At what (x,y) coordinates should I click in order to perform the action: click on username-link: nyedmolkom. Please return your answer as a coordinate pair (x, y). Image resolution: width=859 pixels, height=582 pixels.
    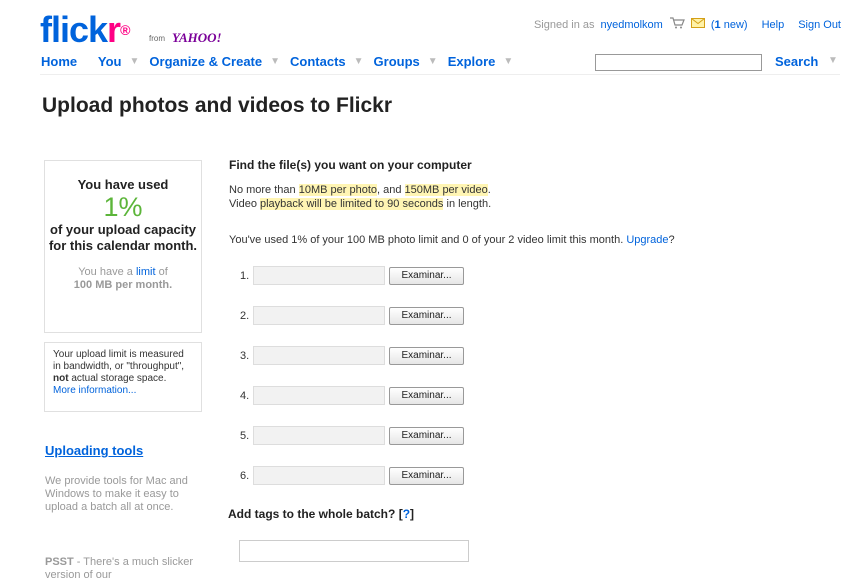
    Looking at the image, I should click on (631, 25).